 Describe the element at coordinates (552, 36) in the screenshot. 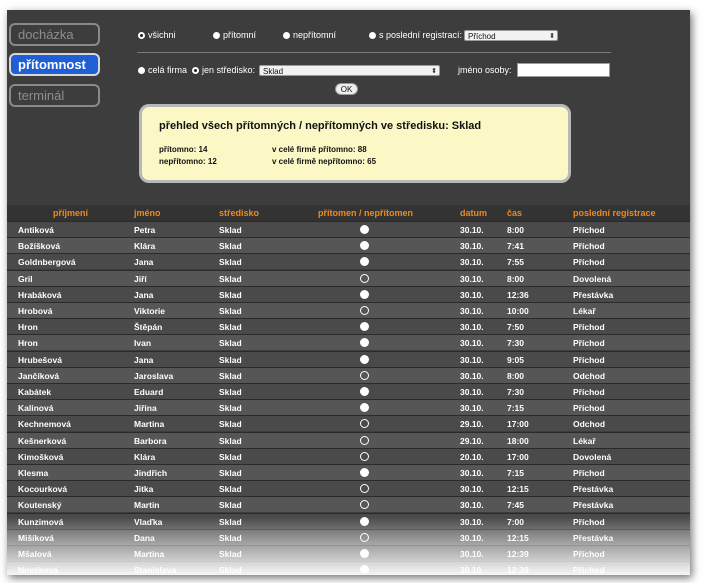

I see `select-arrows-icon: ⬍` at that location.